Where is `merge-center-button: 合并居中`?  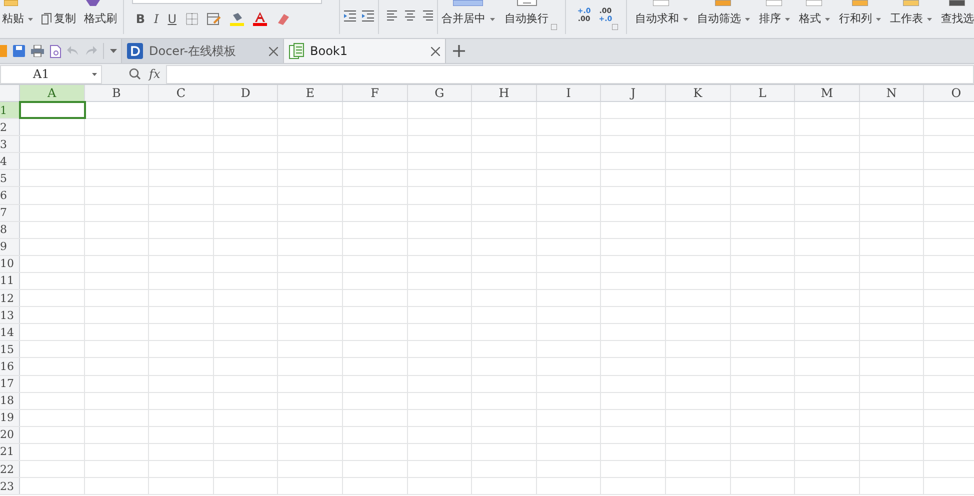
merge-center-button: 合并居中 is located at coordinates (468, 19).